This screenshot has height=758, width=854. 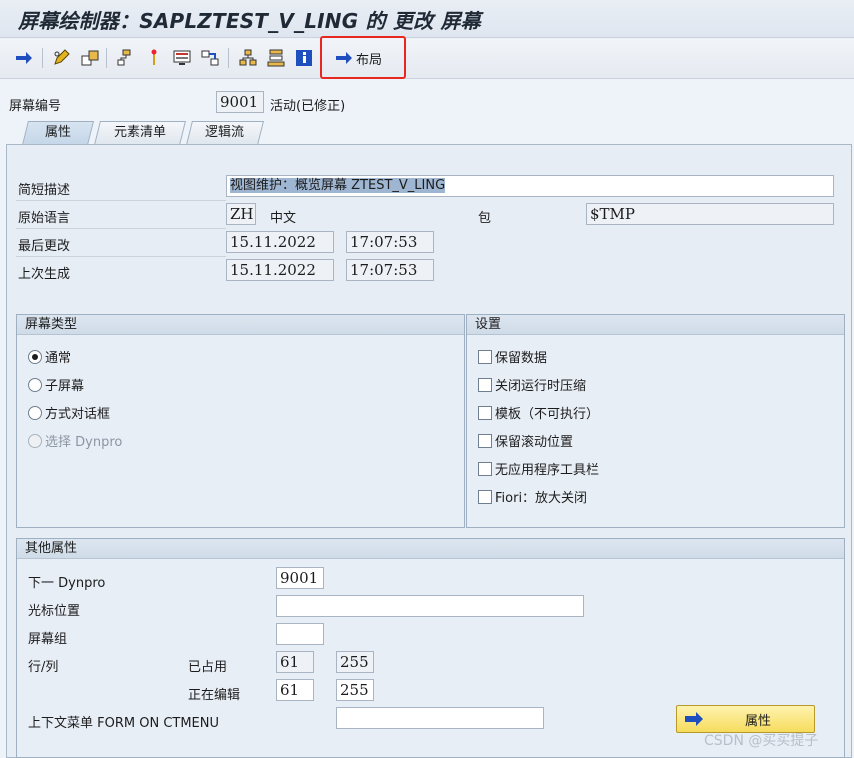 I want to click on last-changed-time: 17:07:53, so click(x=390, y=242).